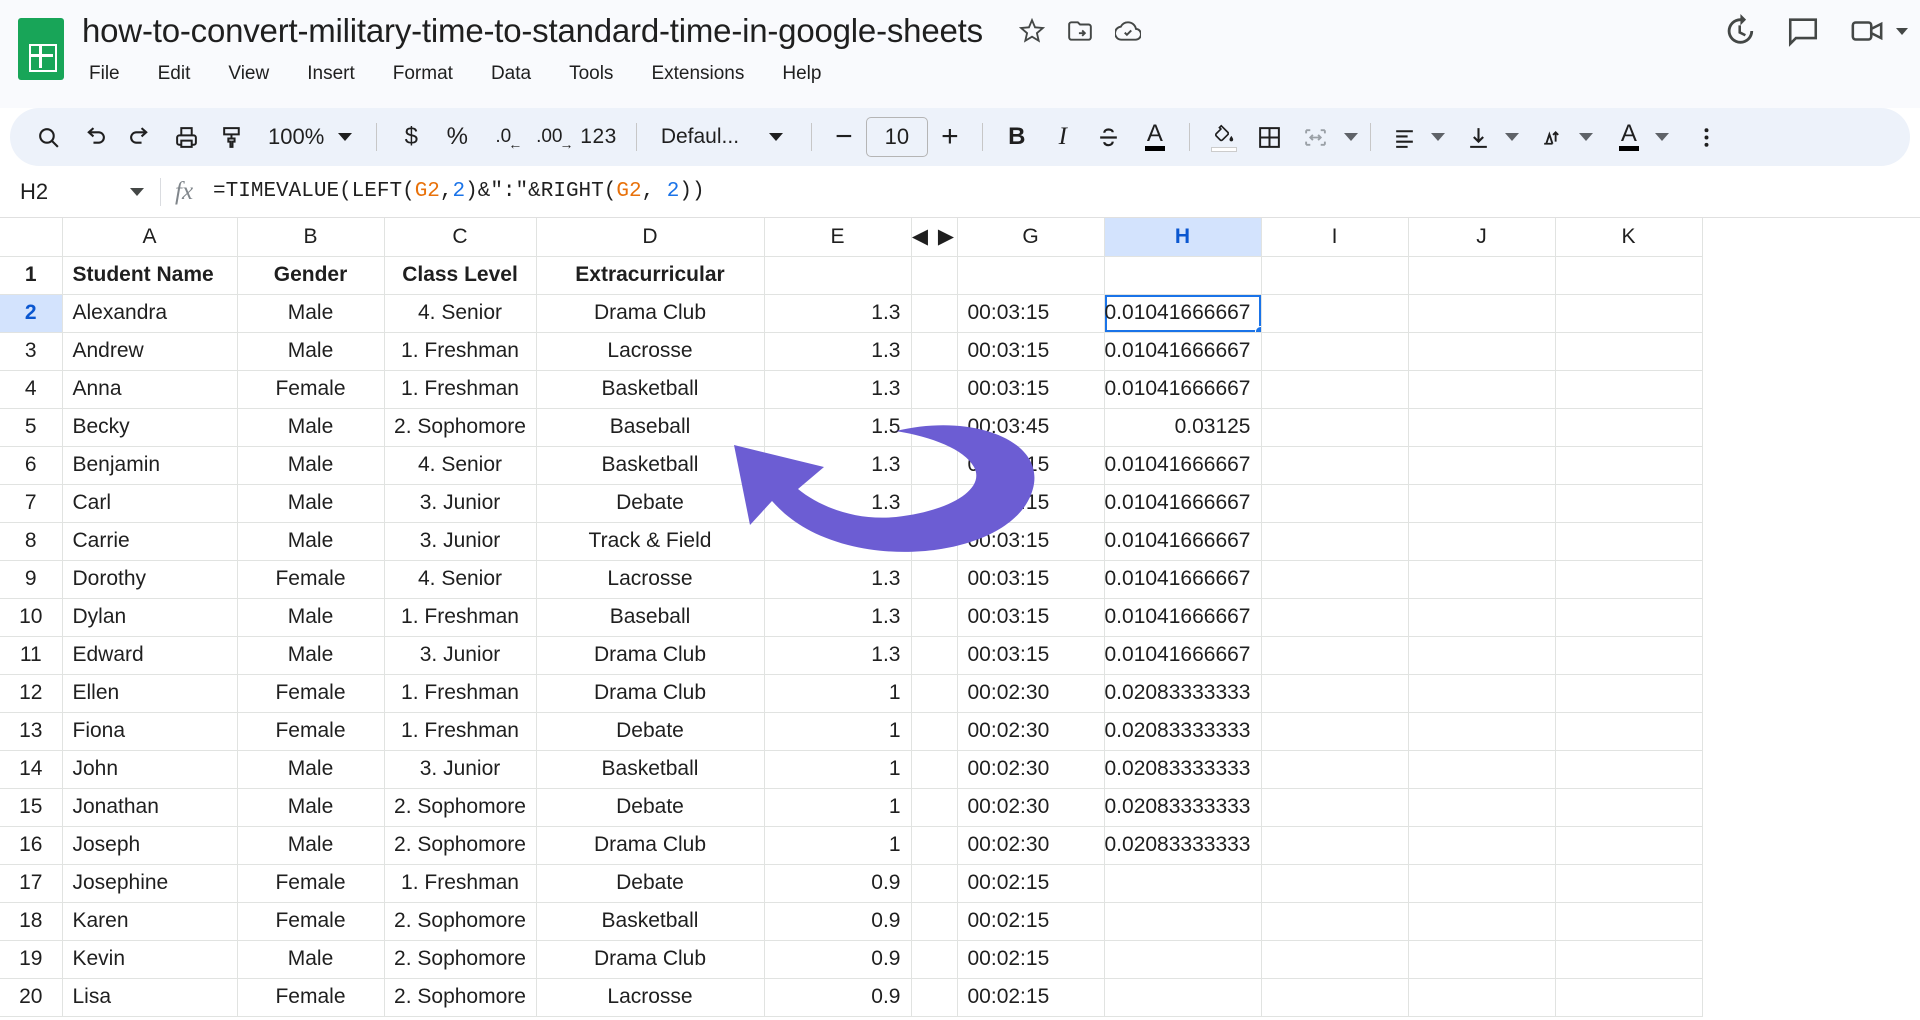 The image size is (1920, 1020). What do you see at coordinates (934, 997) in the screenshot?
I see `cell-F20` at bounding box center [934, 997].